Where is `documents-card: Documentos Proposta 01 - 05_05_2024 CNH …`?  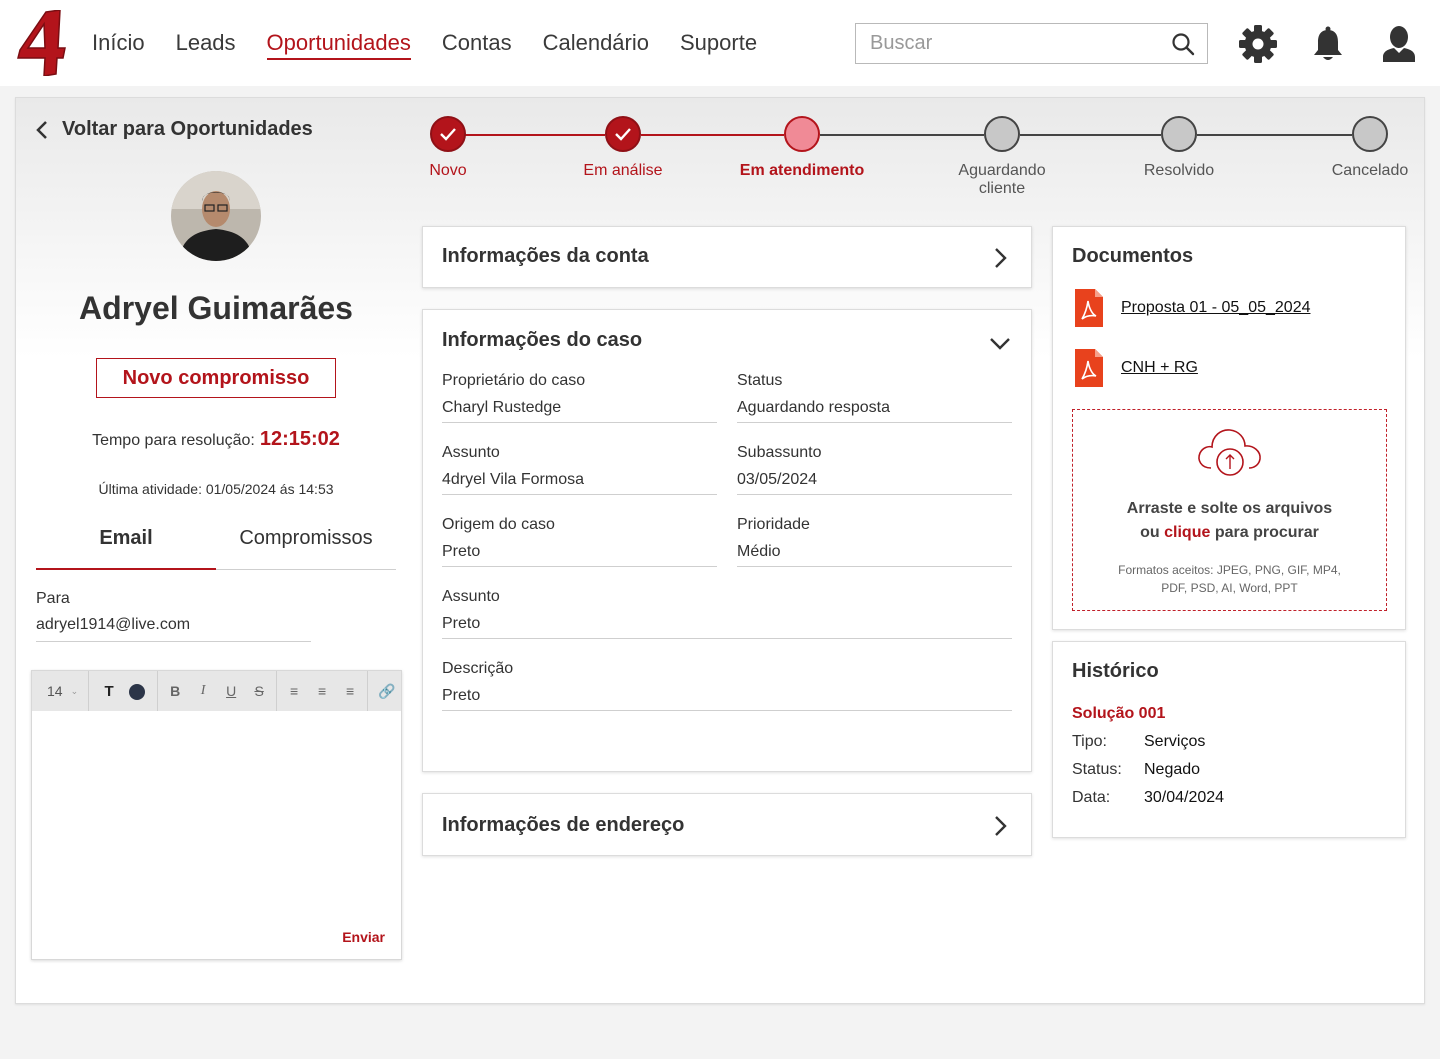
documents-card: Documentos Proposta 01 - 05_05_2024 CNH … is located at coordinates (1229, 428).